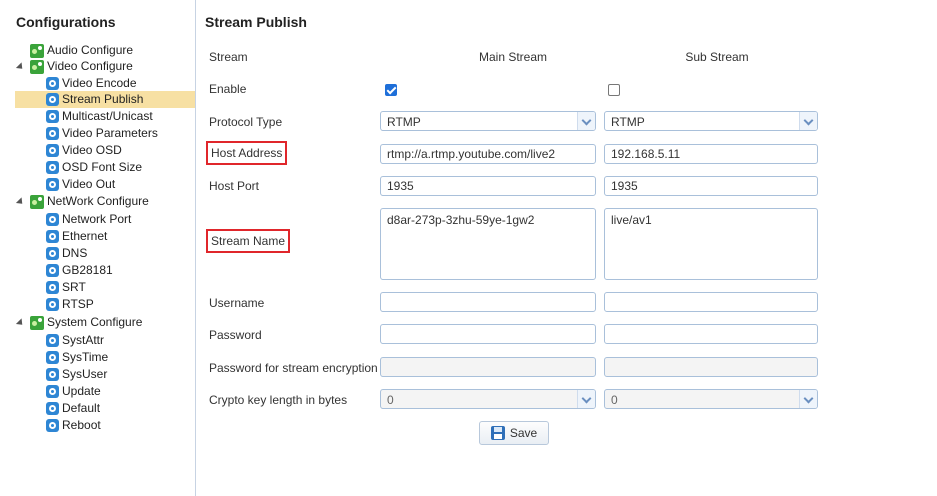 The height and width of the screenshot is (496, 937). What do you see at coordinates (711, 121) in the screenshot?
I see `sub-protocol-select: RTMP` at bounding box center [711, 121].